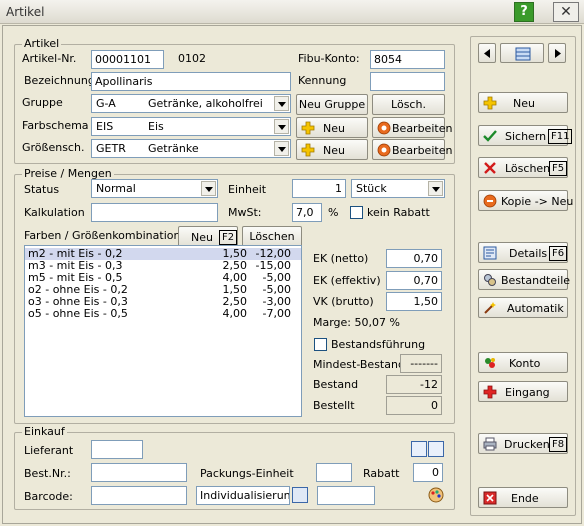 The width and height of the screenshot is (584, 526). Describe the element at coordinates (127, 59) in the screenshot. I see `artikel-nr-input: 00001101` at that location.